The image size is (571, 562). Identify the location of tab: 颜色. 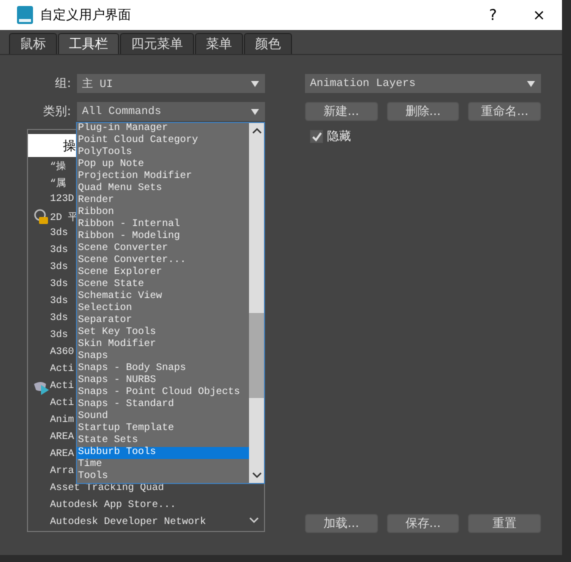
(268, 43).